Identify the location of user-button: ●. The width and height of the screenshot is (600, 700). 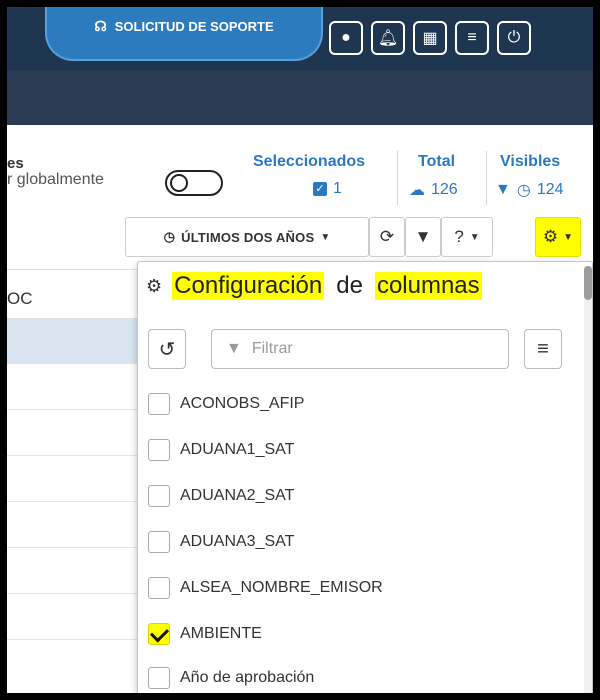
(346, 38).